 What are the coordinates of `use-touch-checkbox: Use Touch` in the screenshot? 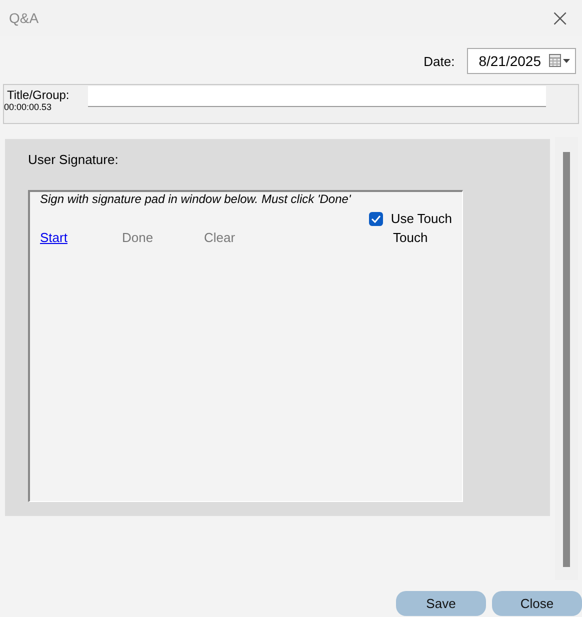 It's located at (410, 218).